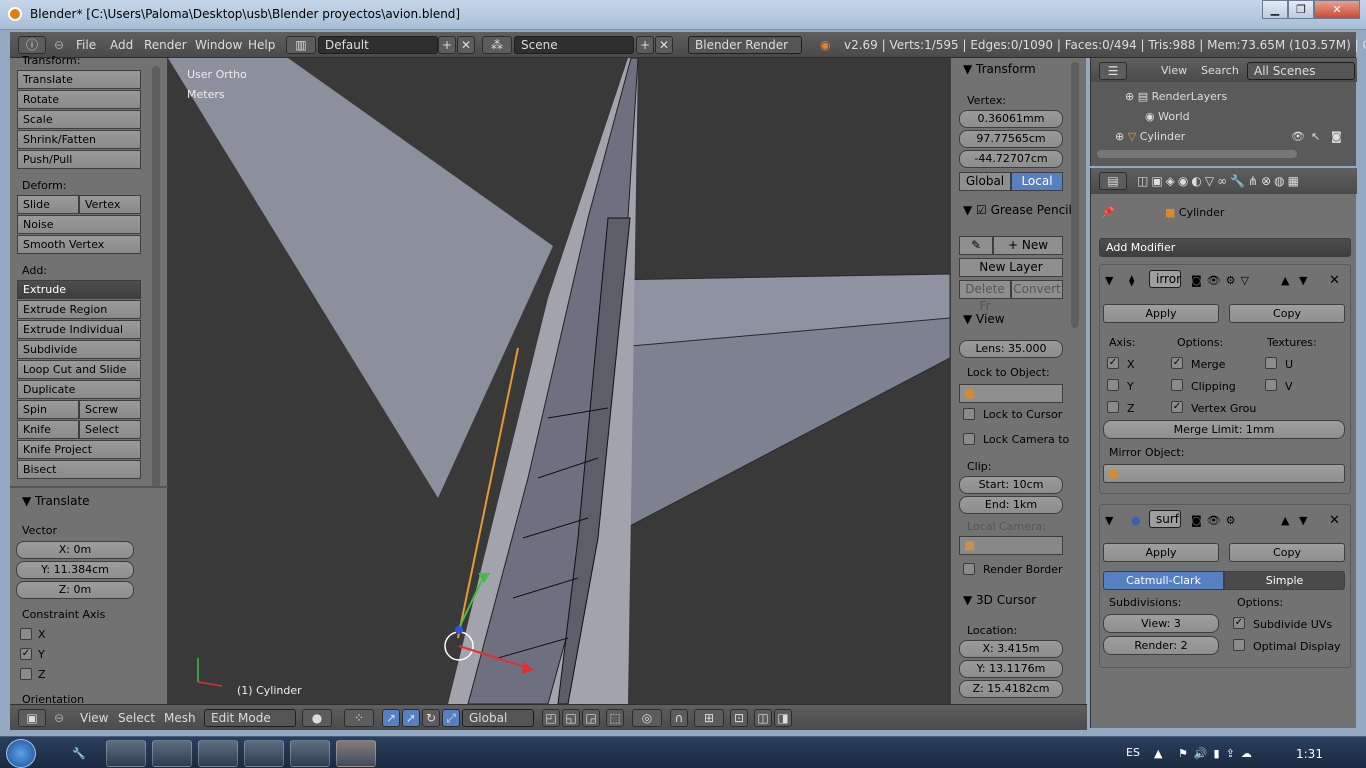  What do you see at coordinates (1239, 645) in the screenshot?
I see `optimal-display-checkbox` at bounding box center [1239, 645].